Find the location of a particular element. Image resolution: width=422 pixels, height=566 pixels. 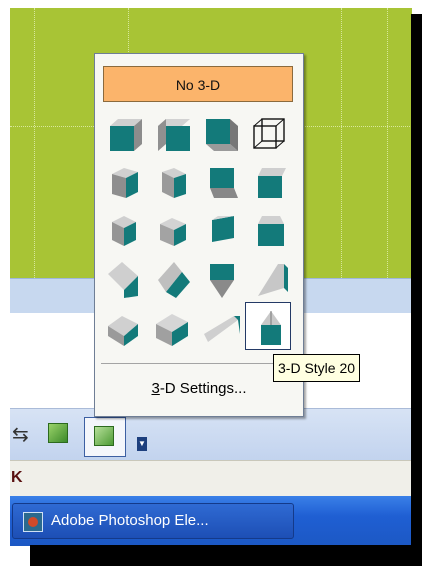

3d-style-6-icon is located at coordinates (174, 183).